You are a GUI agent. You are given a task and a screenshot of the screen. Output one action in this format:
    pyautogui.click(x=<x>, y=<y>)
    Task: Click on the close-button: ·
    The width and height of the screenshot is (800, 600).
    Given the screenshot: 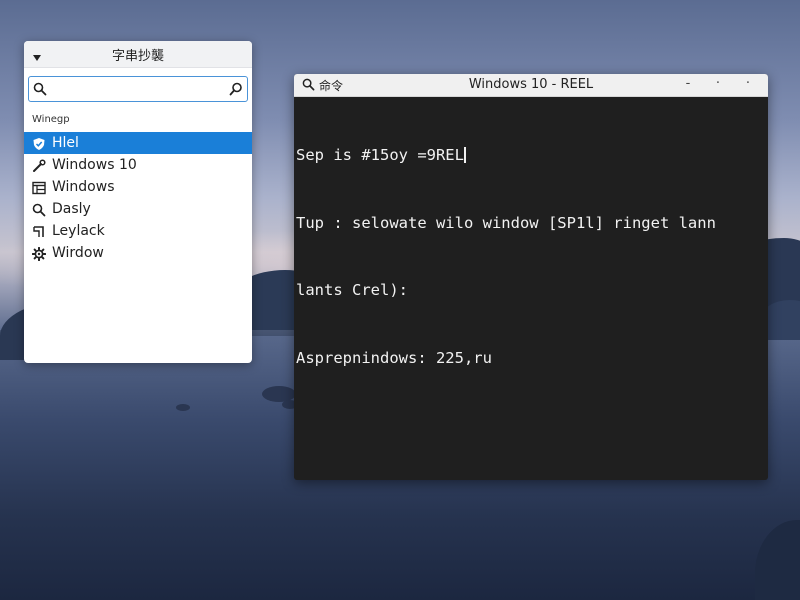 What is the action you would take?
    pyautogui.click(x=748, y=83)
    